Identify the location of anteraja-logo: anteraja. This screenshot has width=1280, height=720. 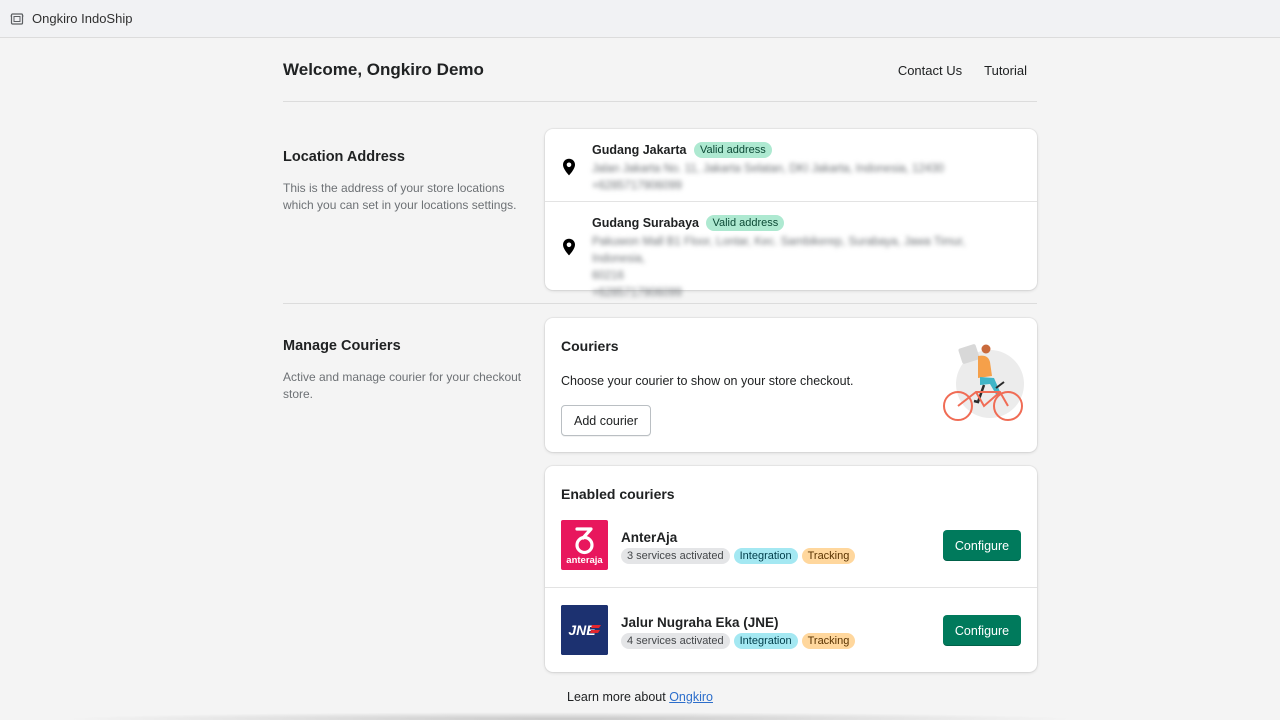
(584, 545).